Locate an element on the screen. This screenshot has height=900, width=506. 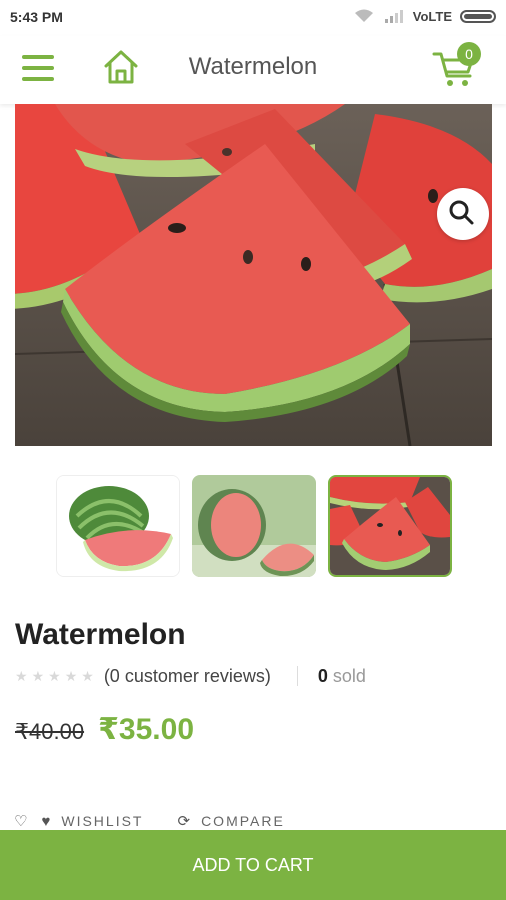
cart-count-badge: 0 is located at coordinates (469, 54).